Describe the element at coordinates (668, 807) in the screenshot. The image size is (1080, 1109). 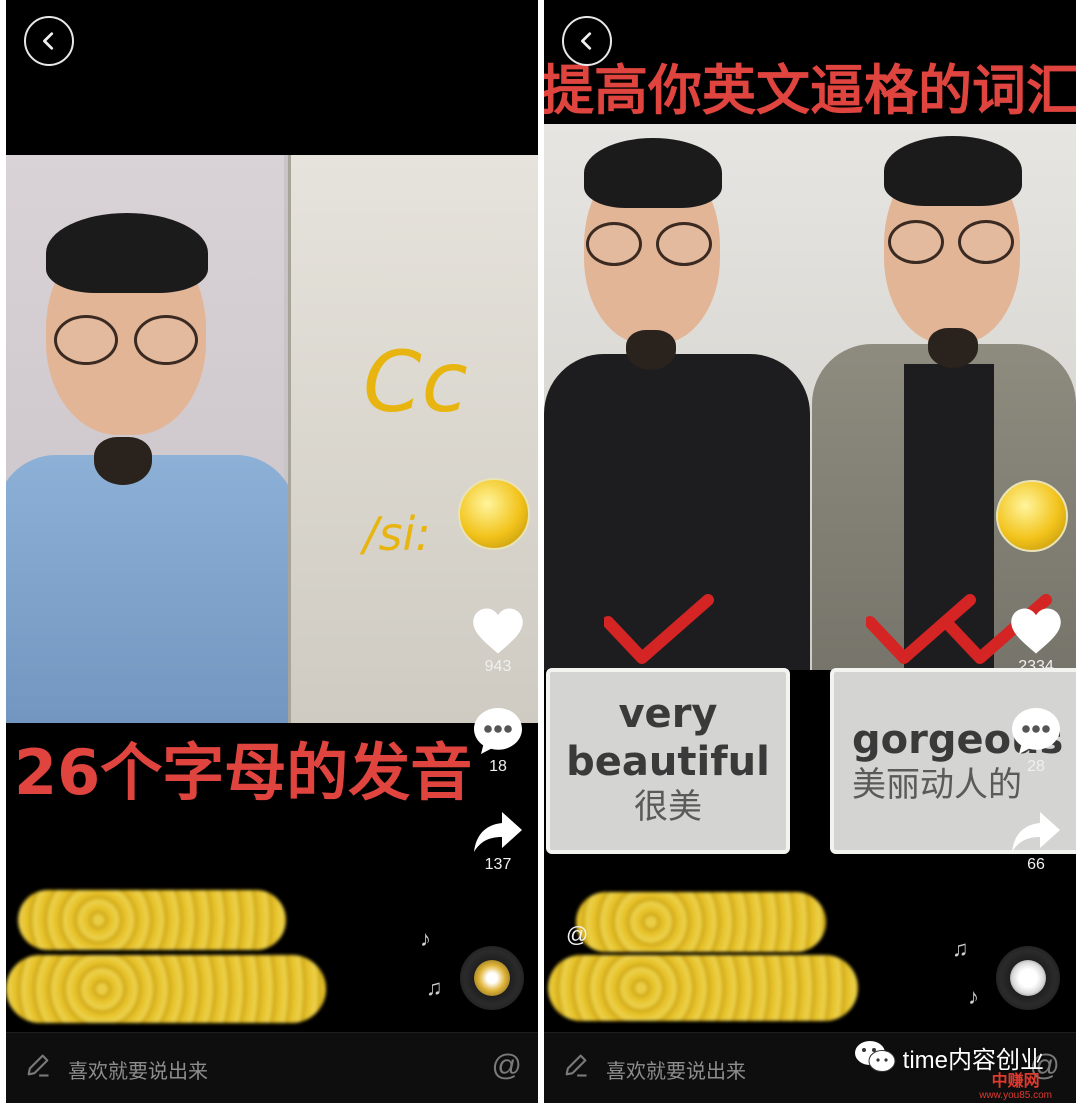
I see `card-word-translation: 很美` at that location.